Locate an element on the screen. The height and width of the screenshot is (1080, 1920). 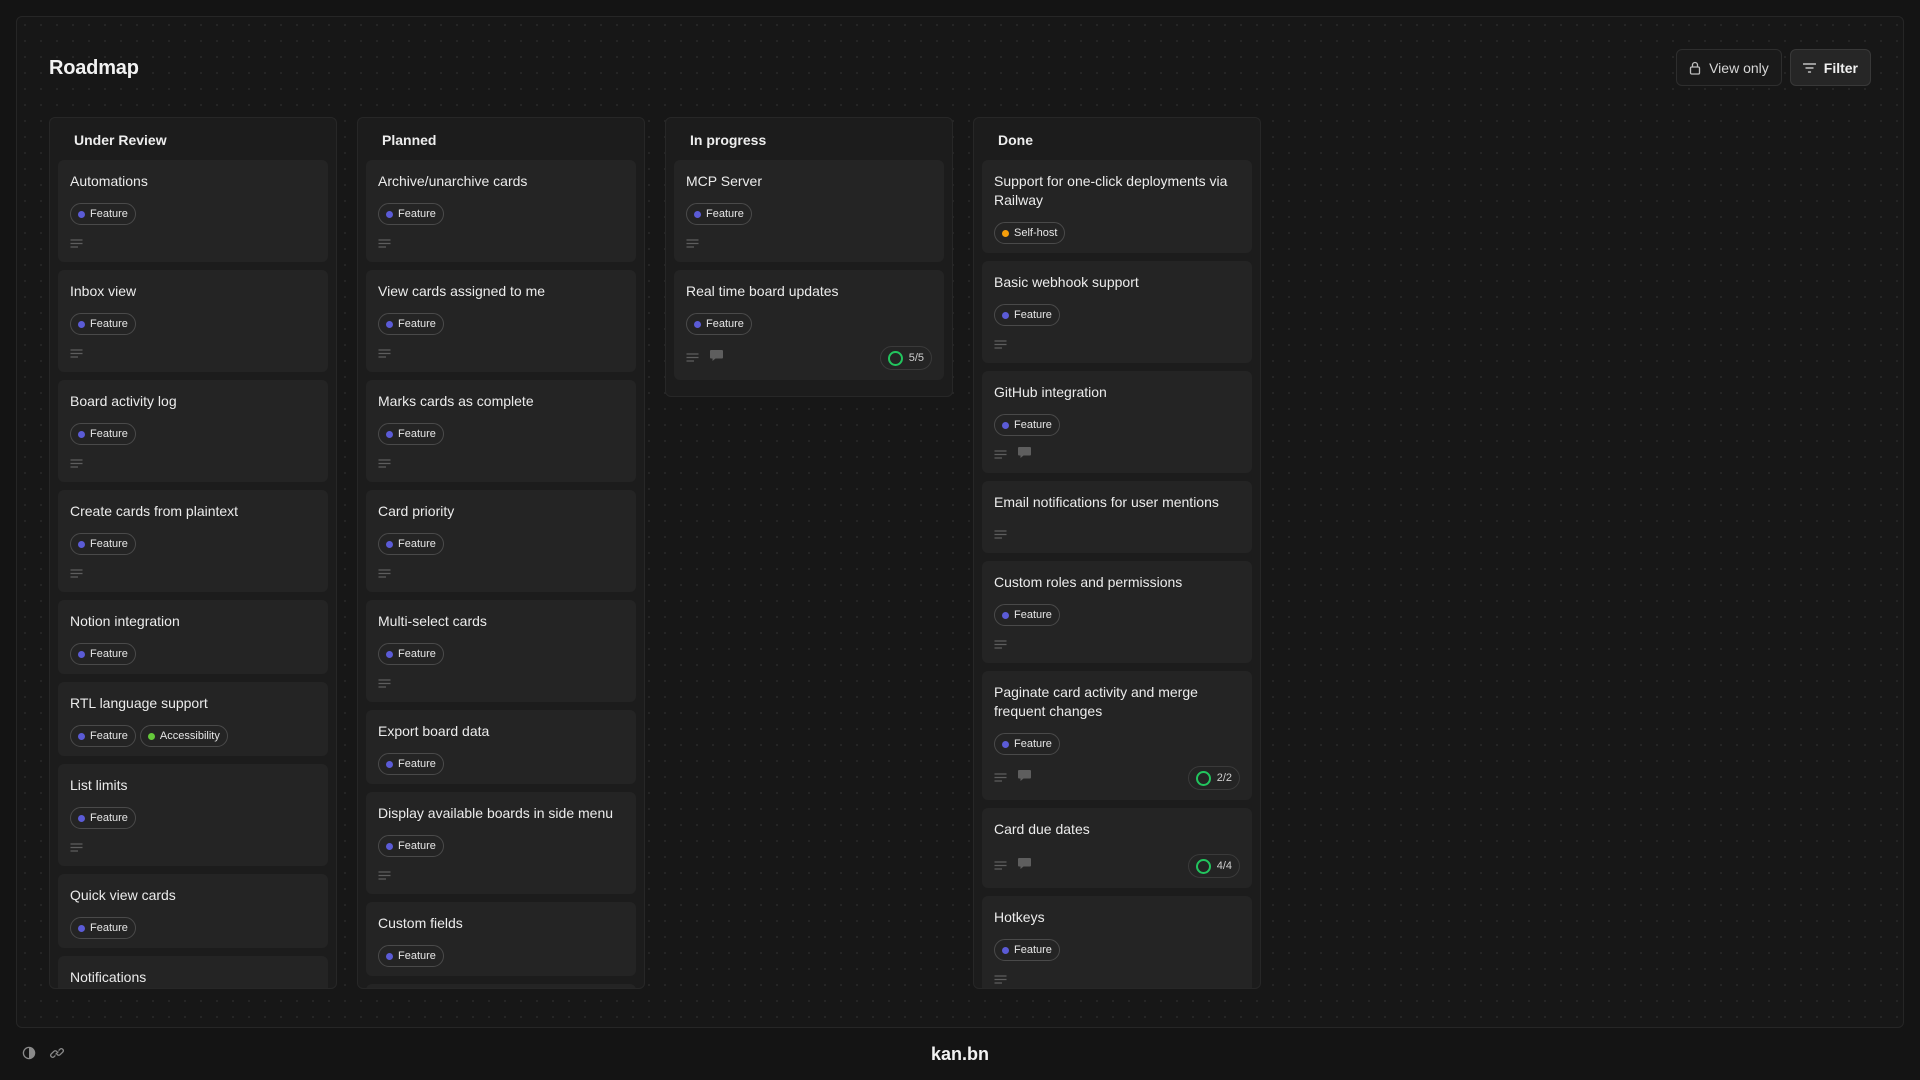
card: Marks cards as complete Feature is located at coordinates (501, 431).